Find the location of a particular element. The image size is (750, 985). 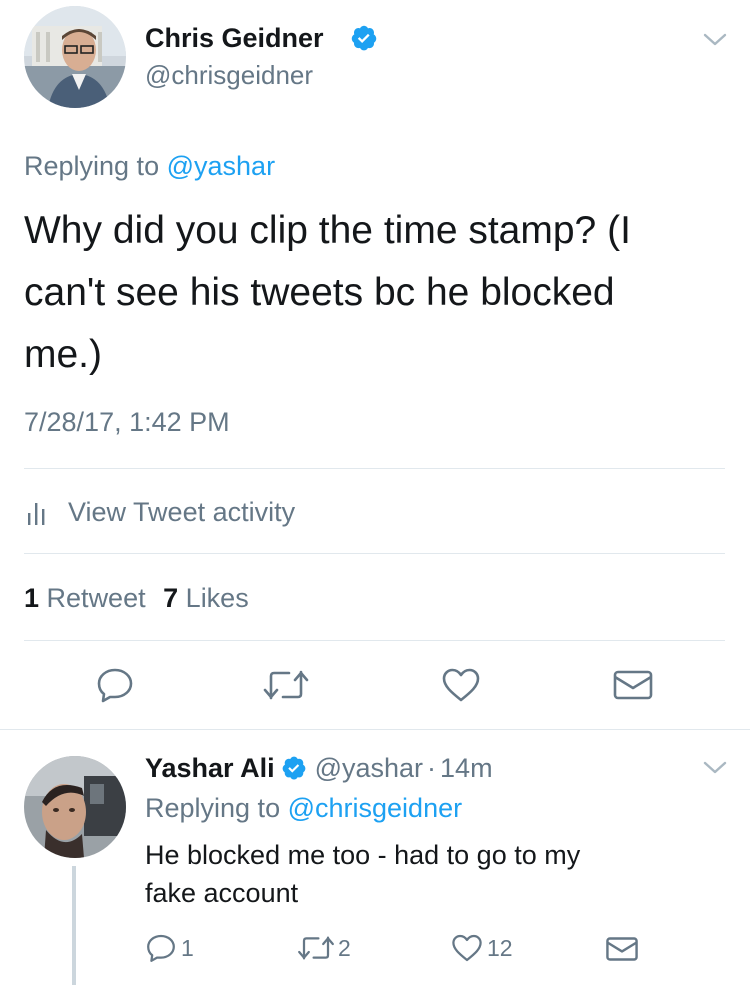

view-tweet-activity-link: View Tweet activity is located at coordinates (159, 512).